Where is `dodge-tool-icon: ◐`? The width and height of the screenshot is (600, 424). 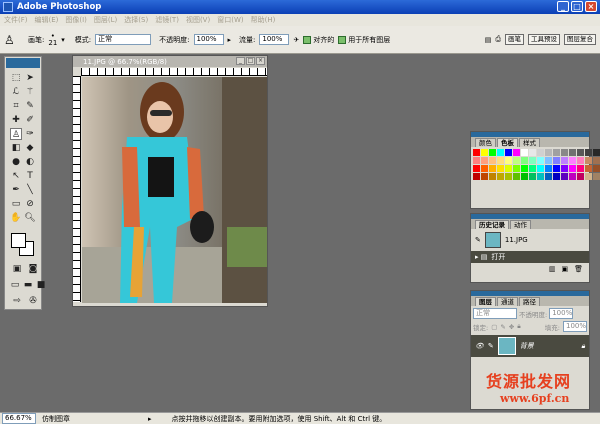
dodge-tool-icon: ◐ is located at coordinates (30, 162).